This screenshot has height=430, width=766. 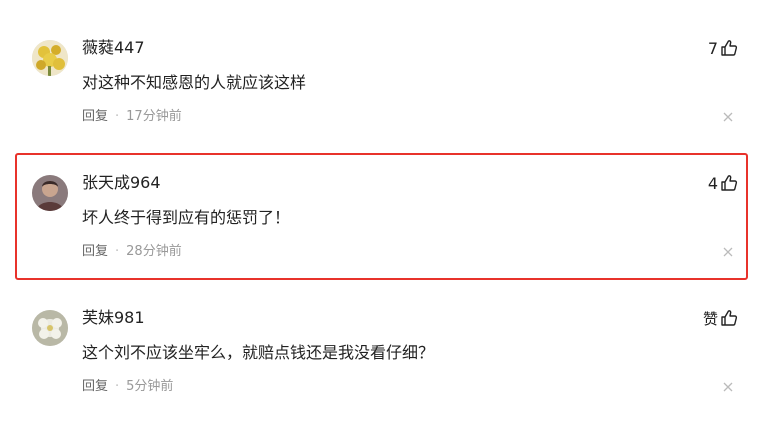 What do you see at coordinates (113, 318) in the screenshot?
I see `username: 芙妹981` at bounding box center [113, 318].